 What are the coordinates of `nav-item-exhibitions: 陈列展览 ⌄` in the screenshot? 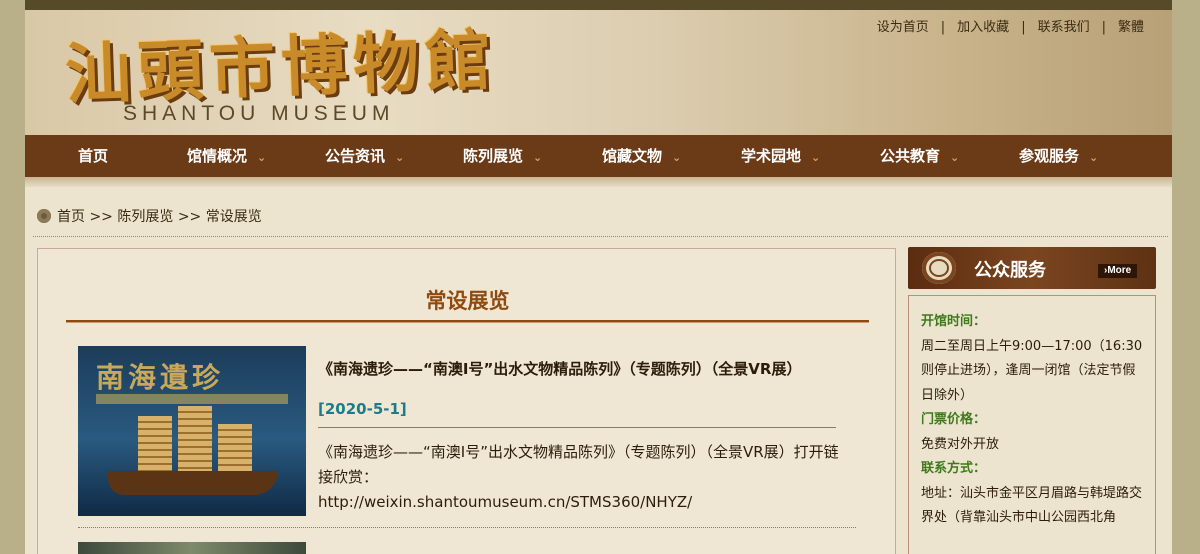 It's located at (502, 156).